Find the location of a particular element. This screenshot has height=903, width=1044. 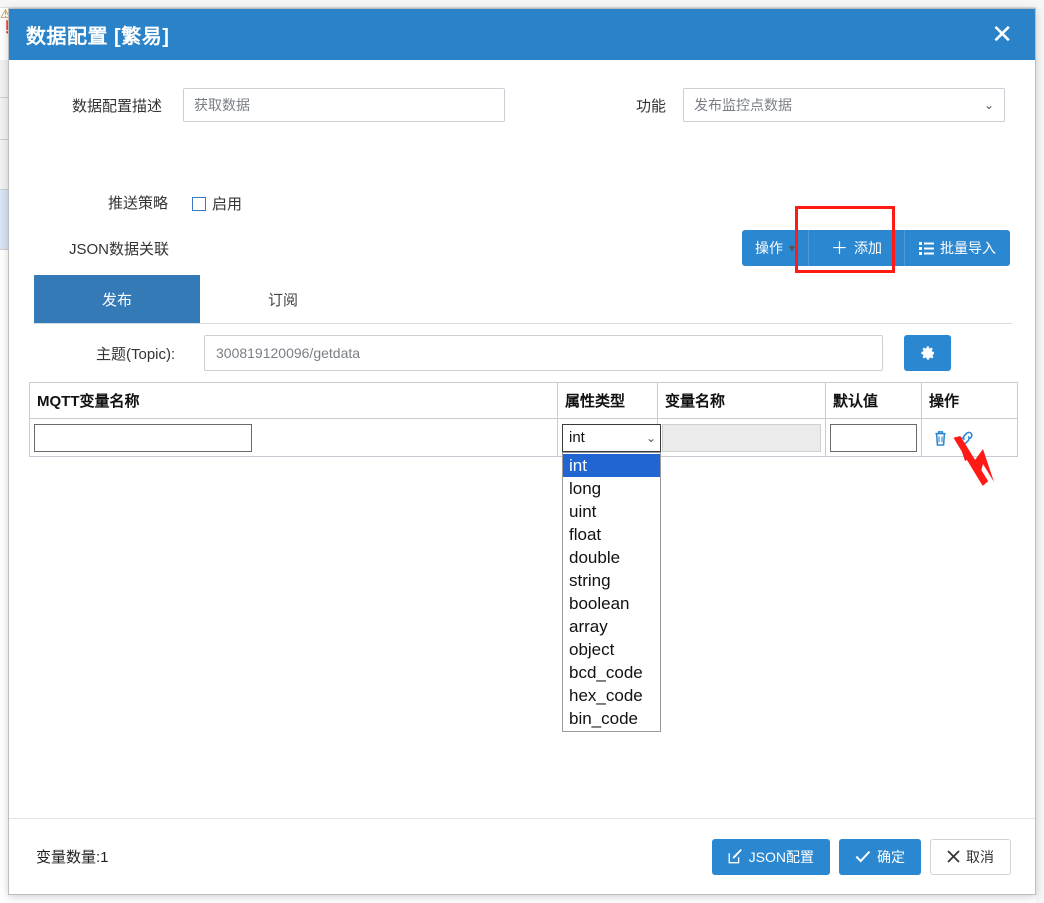

function-label: 功能 is located at coordinates (651, 106).